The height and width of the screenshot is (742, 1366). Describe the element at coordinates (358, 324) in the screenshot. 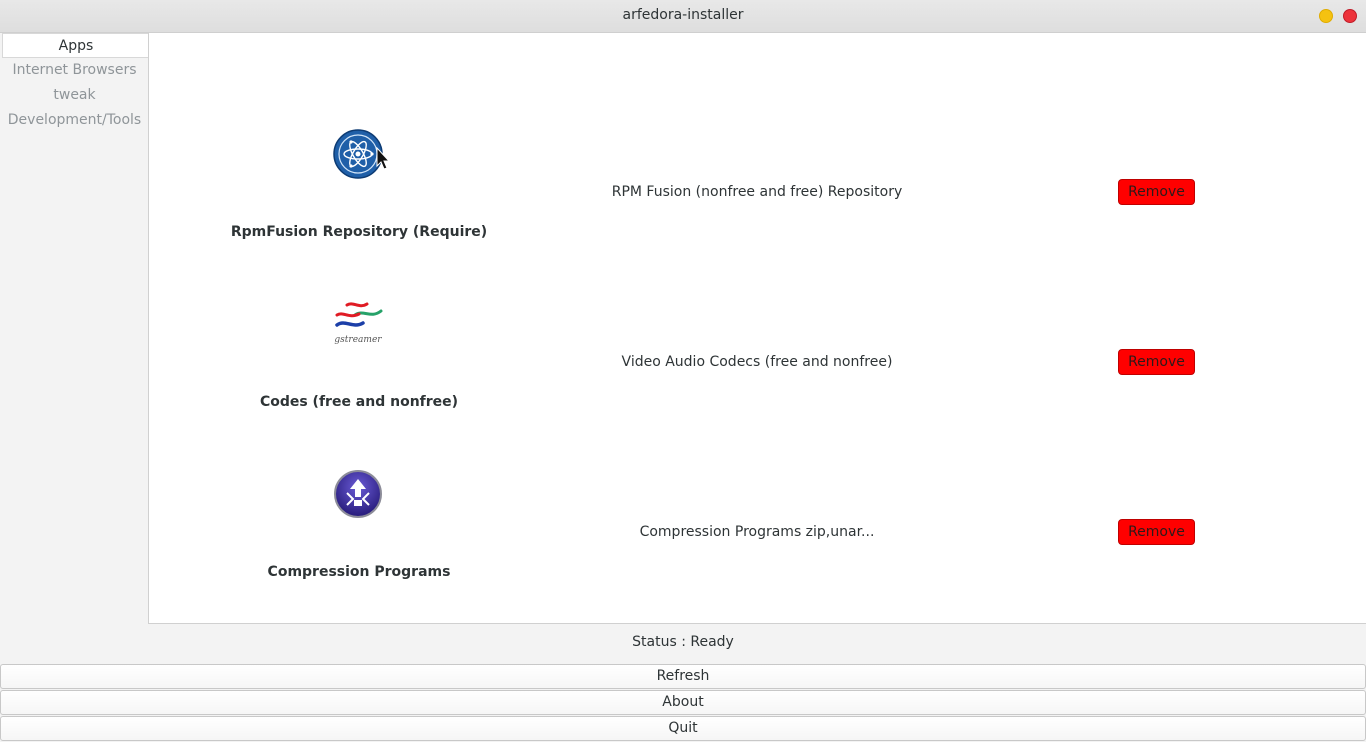

I see `gstreamer-icon: gstreamer` at that location.